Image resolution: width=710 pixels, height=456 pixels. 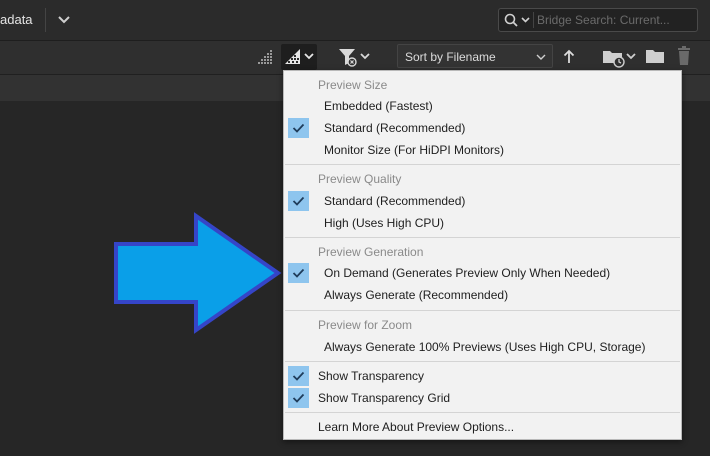 I want to click on bridge-search, so click(x=598, y=20).